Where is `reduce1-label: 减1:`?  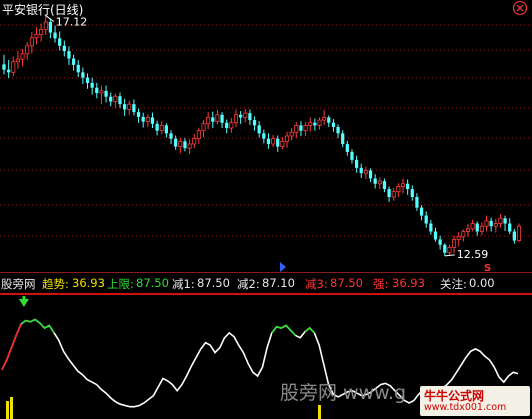
reduce1-label: 减1: is located at coordinates (183, 284).